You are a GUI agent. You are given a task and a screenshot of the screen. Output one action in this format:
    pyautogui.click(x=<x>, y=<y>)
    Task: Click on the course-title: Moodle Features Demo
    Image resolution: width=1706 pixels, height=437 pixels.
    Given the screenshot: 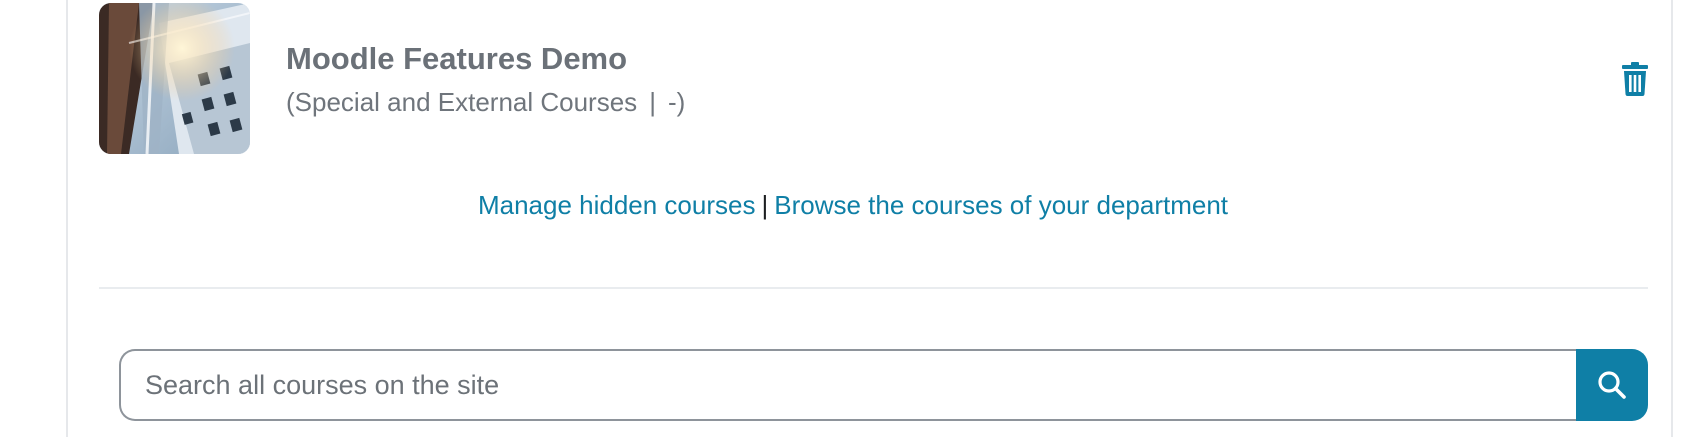 What is the action you would take?
    pyautogui.click(x=456, y=59)
    